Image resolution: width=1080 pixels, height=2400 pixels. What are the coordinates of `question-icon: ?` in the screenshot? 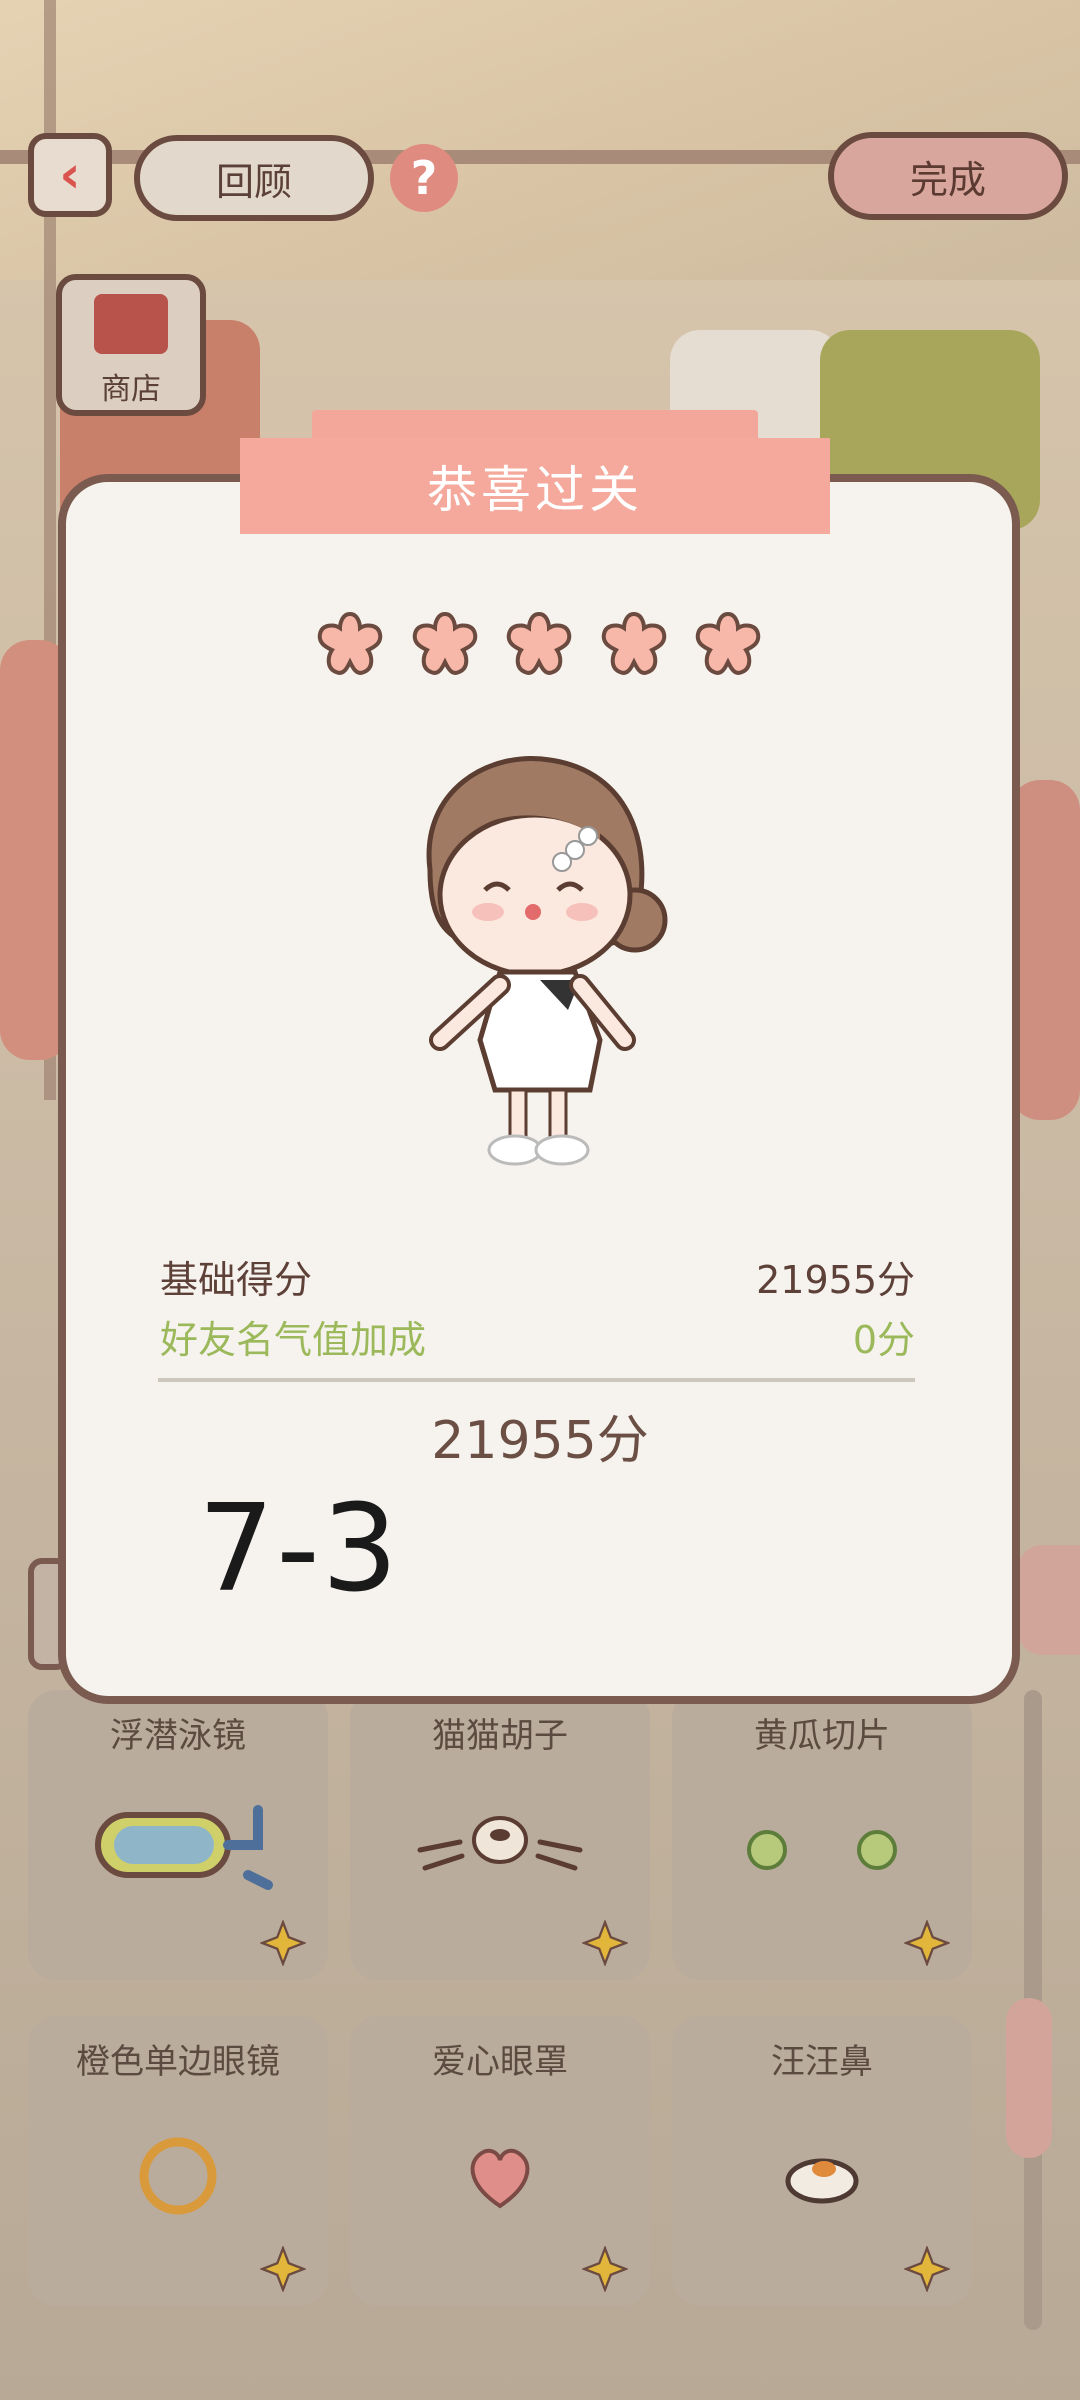 It's located at (424, 178).